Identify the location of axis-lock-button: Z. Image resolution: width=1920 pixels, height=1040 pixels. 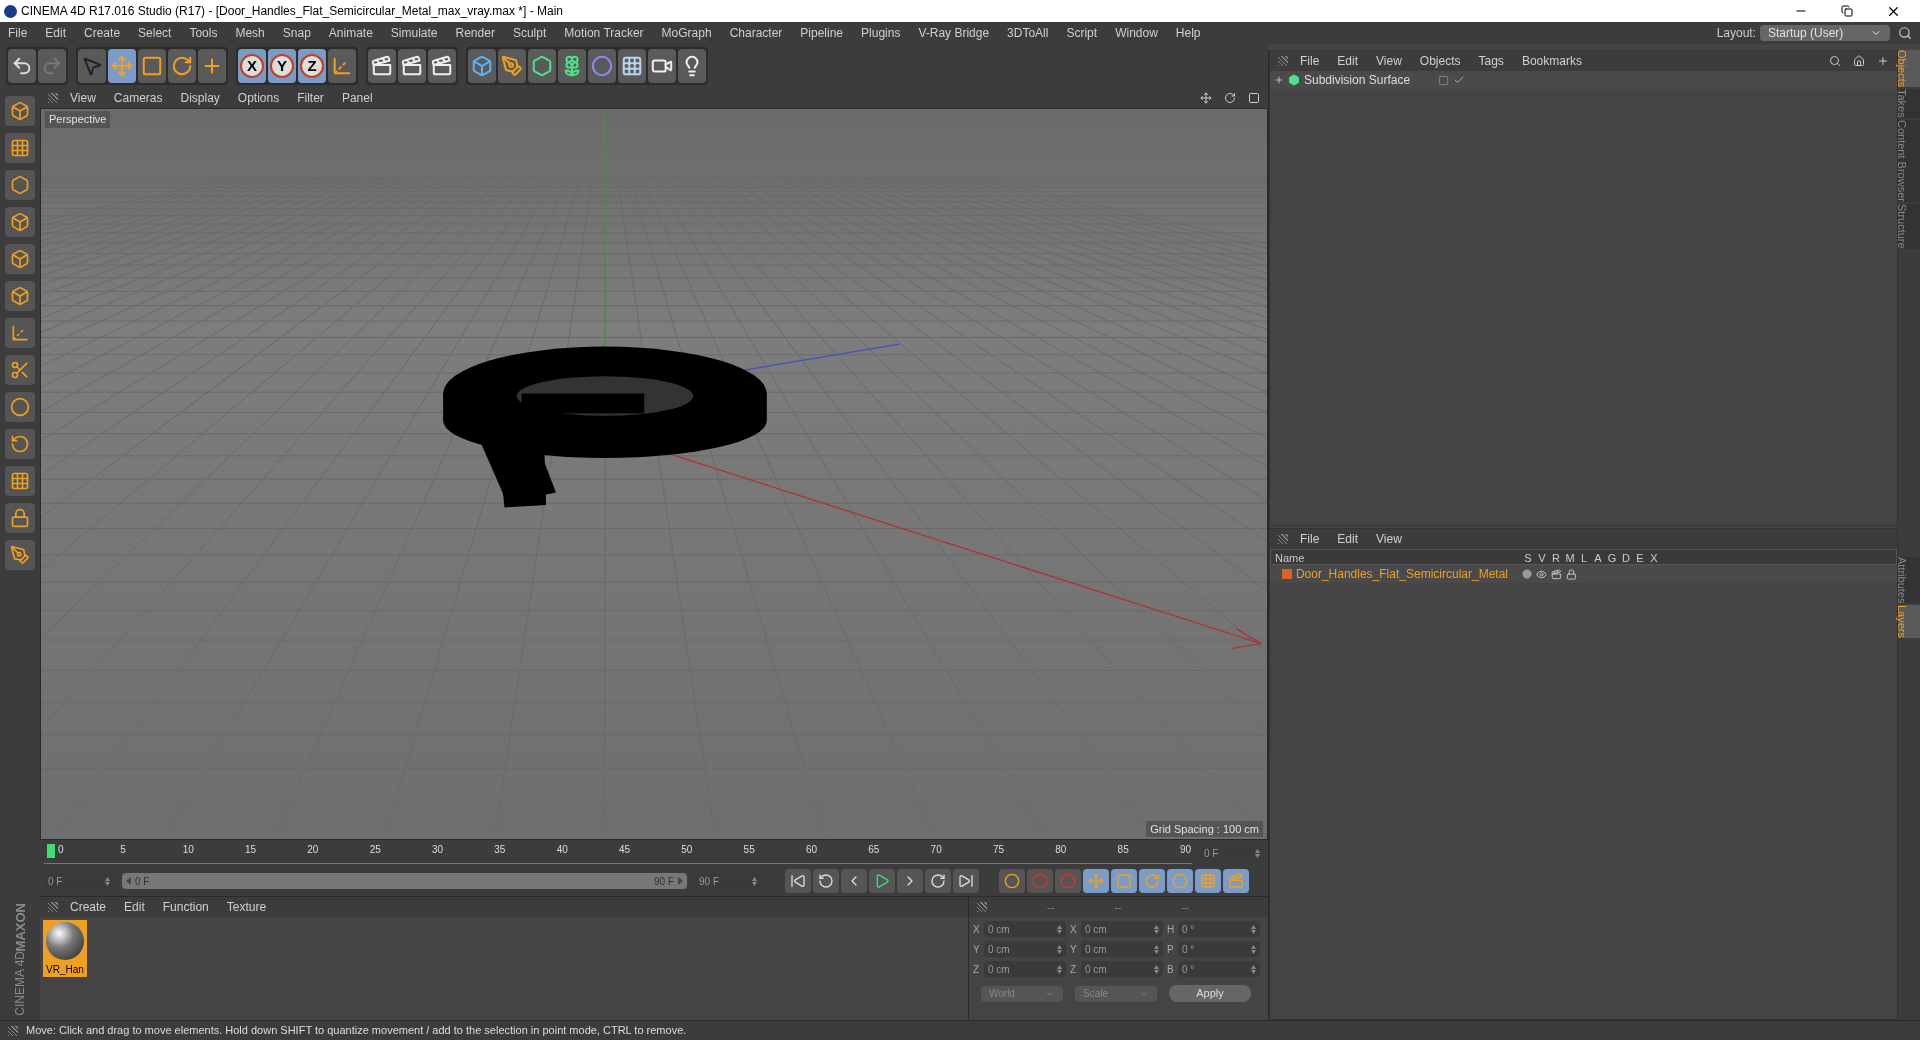
(312, 66).